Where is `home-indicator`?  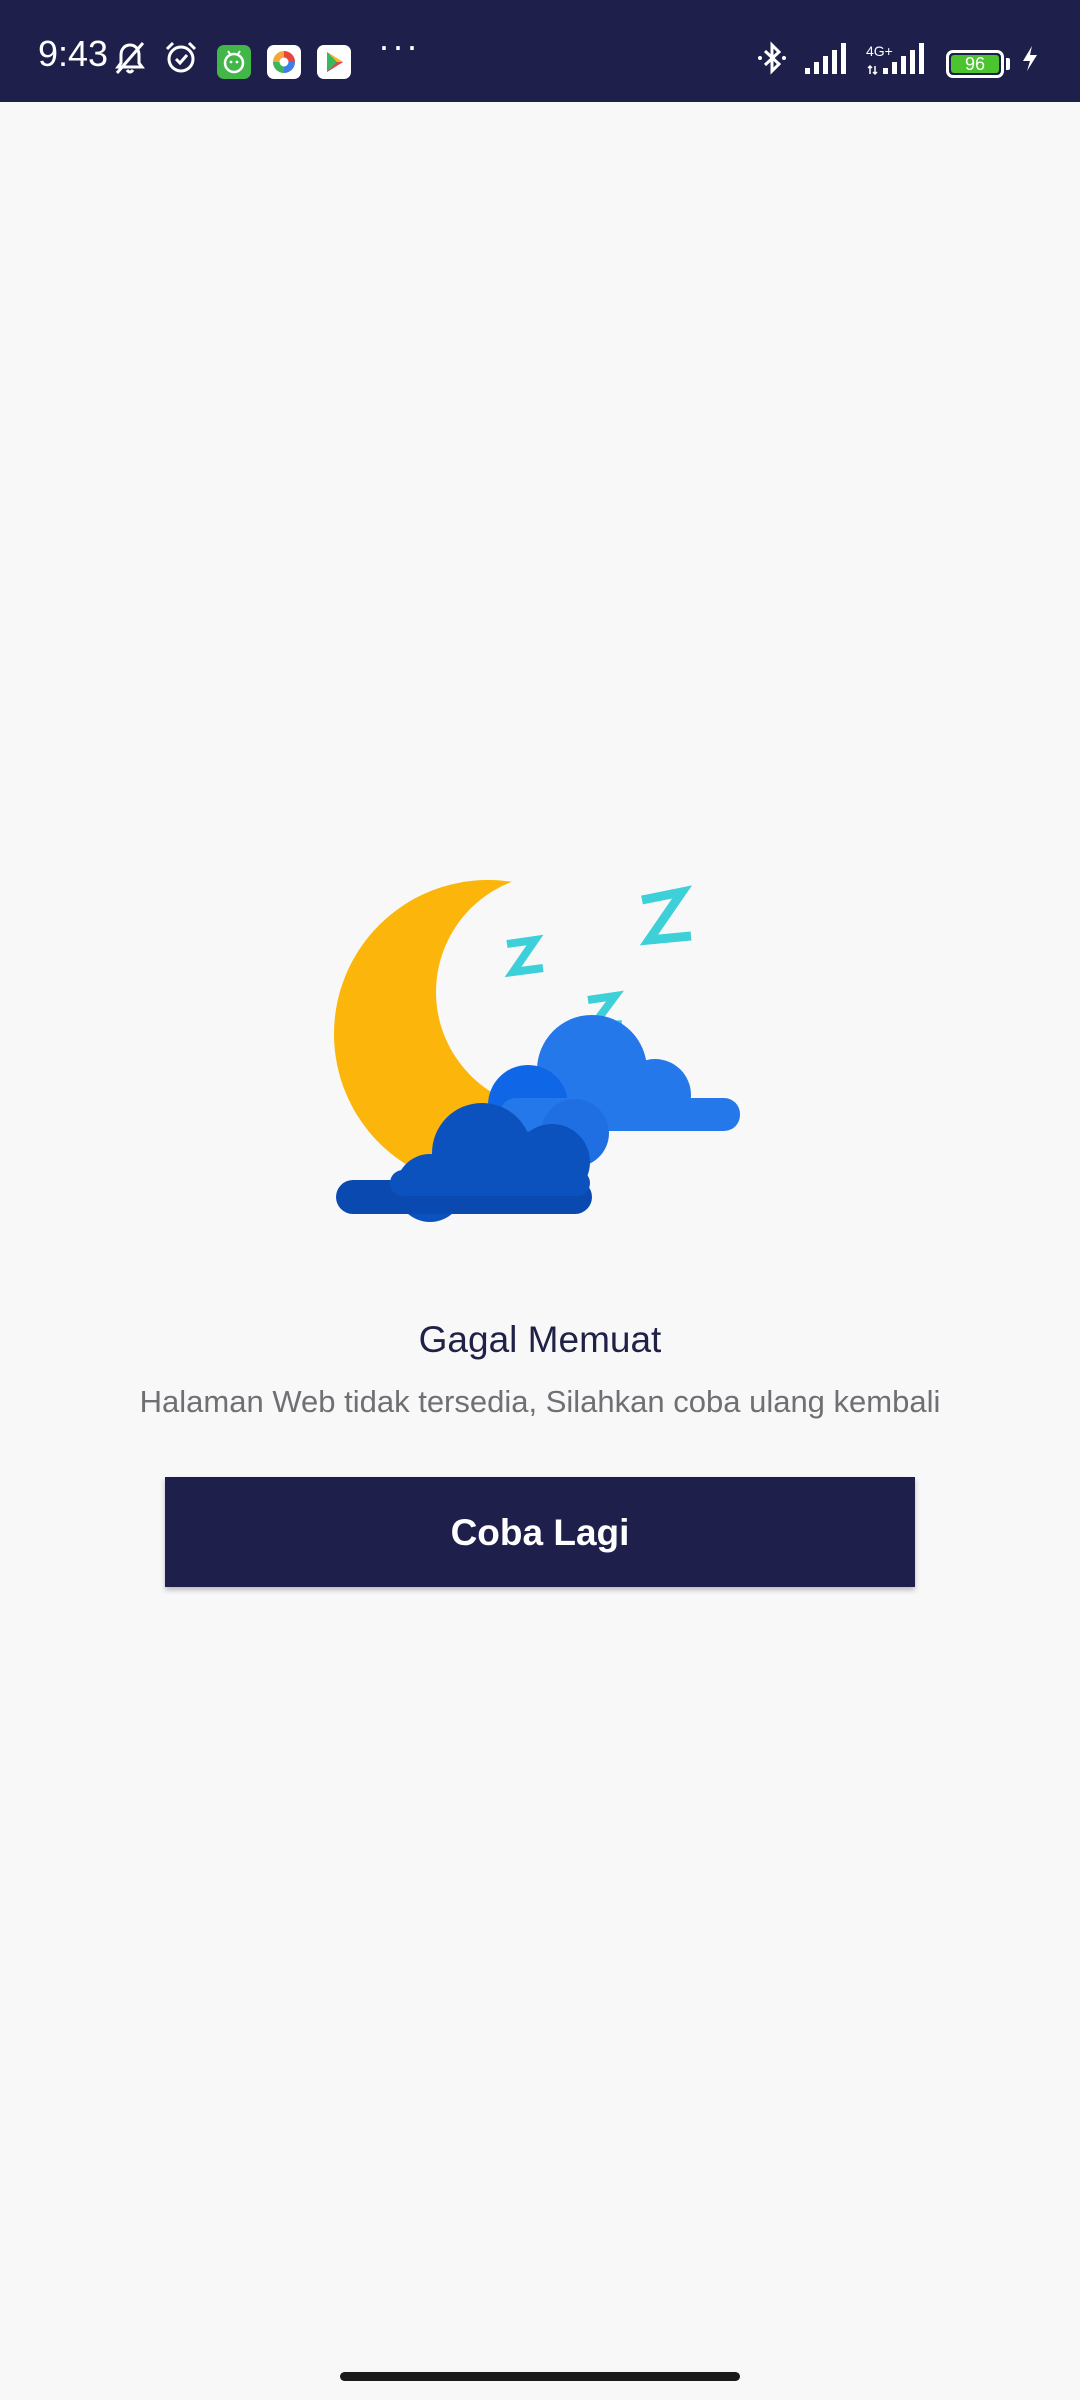 home-indicator is located at coordinates (540, 2376).